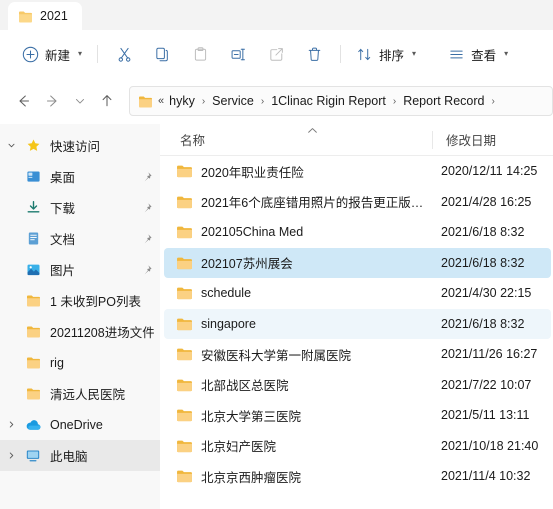 Image resolution: width=553 pixels, height=509 pixels. Describe the element at coordinates (486, 201) in the screenshot. I see `row-date-label: 2021/4/28 16:25` at that location.